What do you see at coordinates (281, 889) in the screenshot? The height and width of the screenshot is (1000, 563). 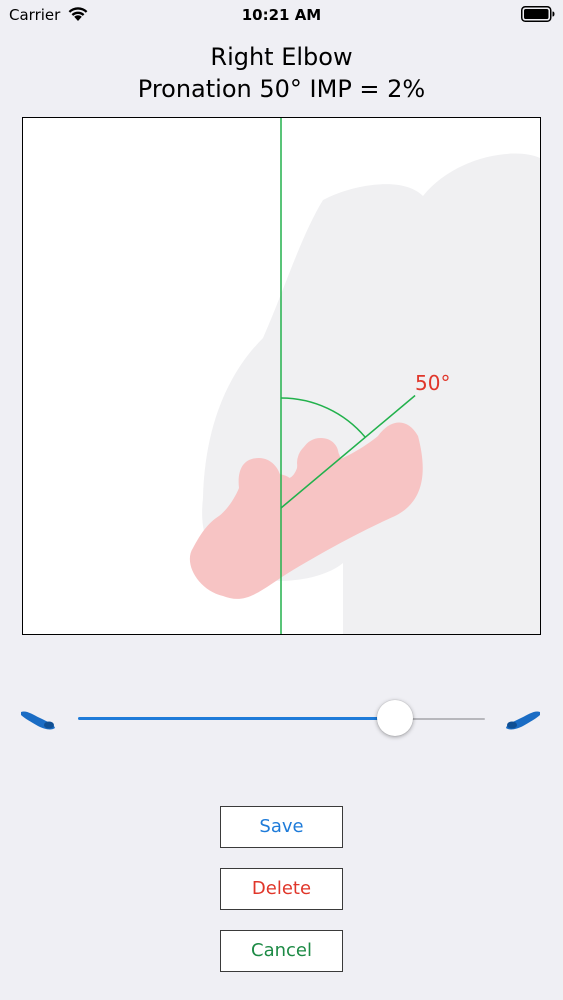 I see `delete-button: Delete` at bounding box center [281, 889].